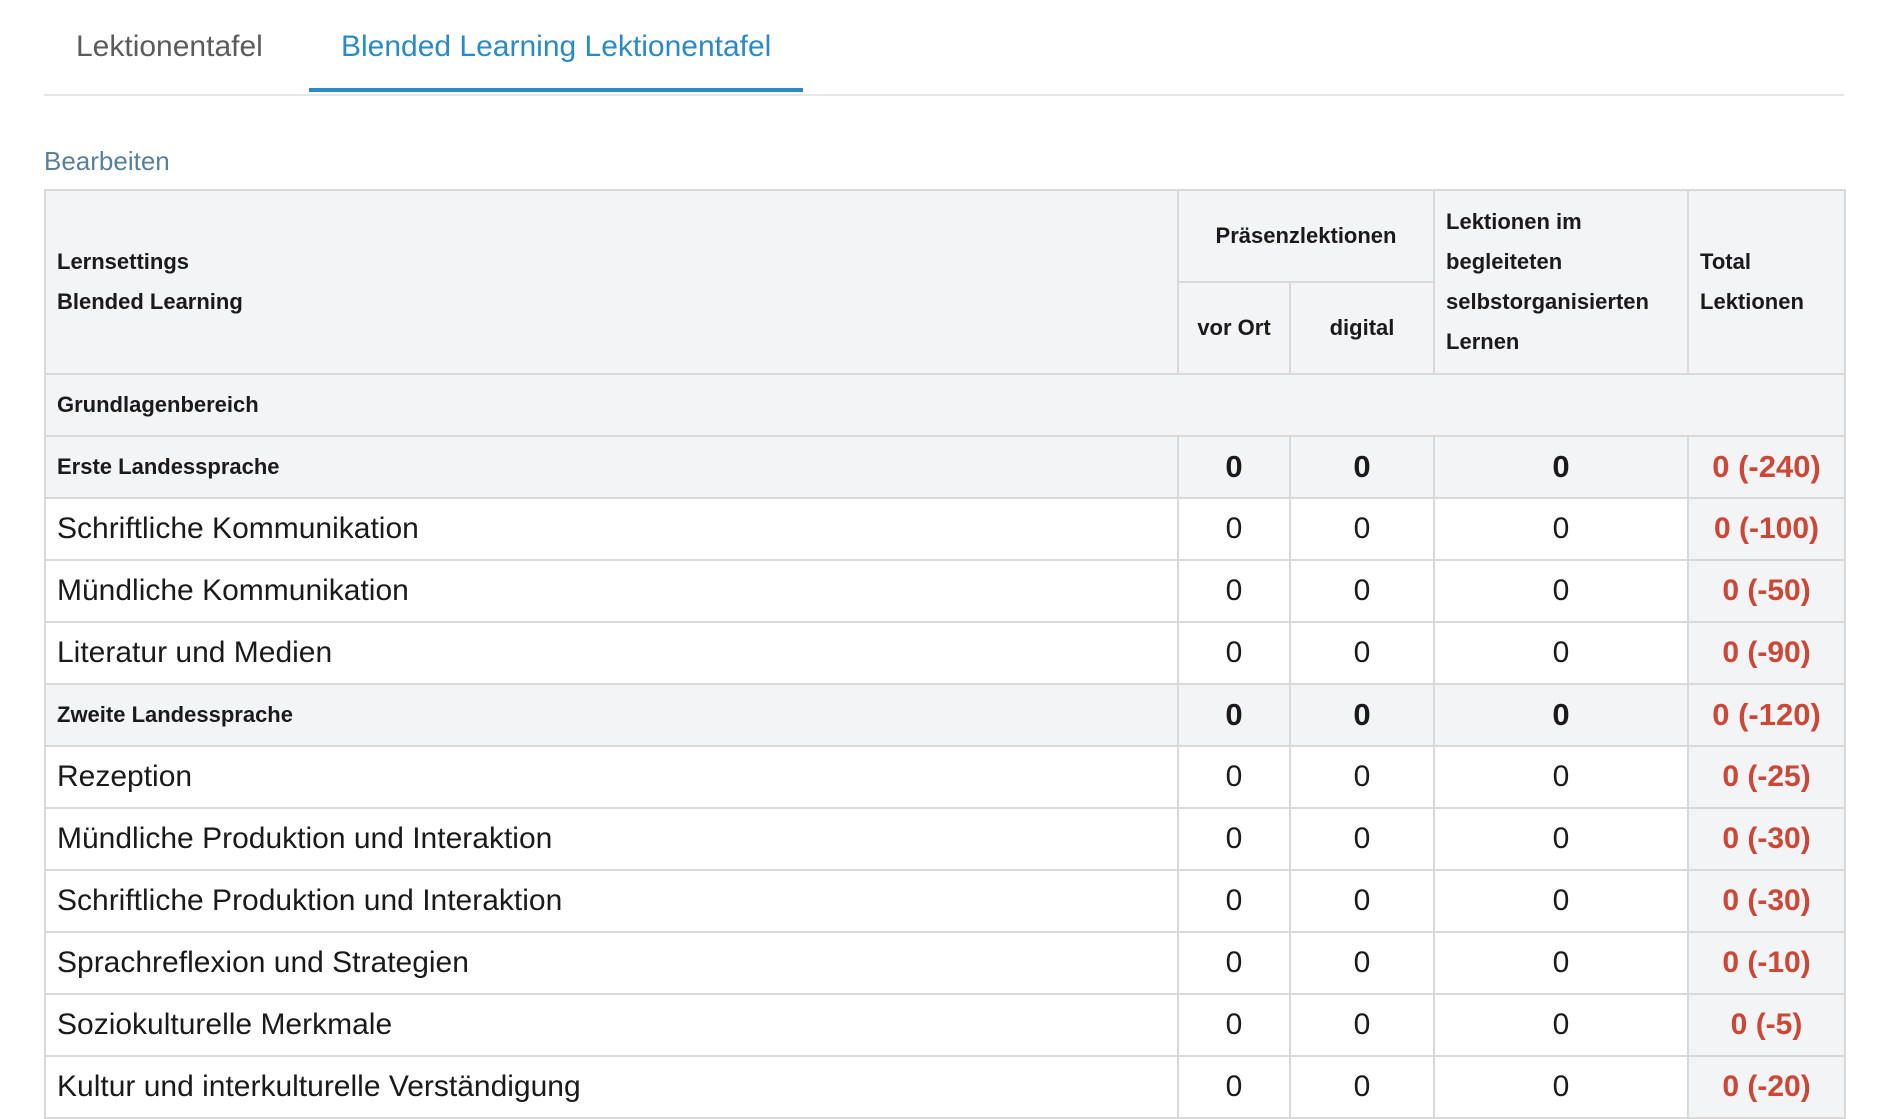  Describe the element at coordinates (150, 301) in the screenshot. I see `header-lernsettings-line2: Blended Learning` at that location.